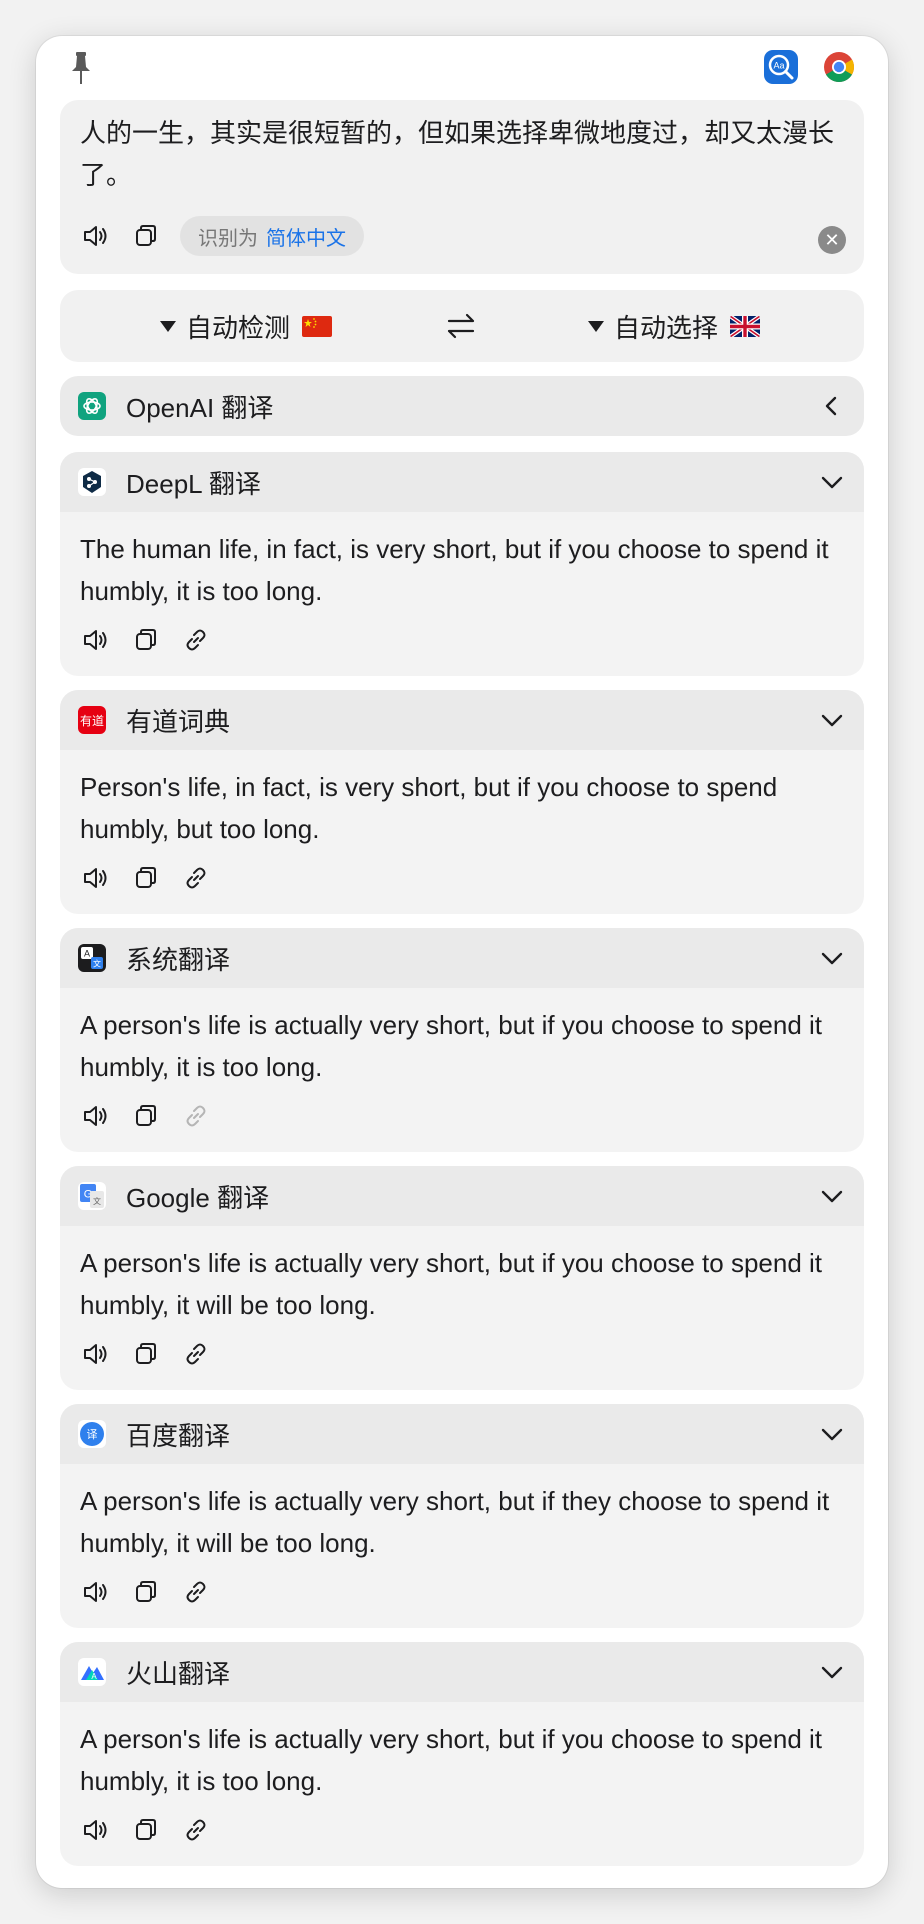 The width and height of the screenshot is (924, 1924). Describe the element at coordinates (92, 406) in the screenshot. I see `openai-icon` at that location.